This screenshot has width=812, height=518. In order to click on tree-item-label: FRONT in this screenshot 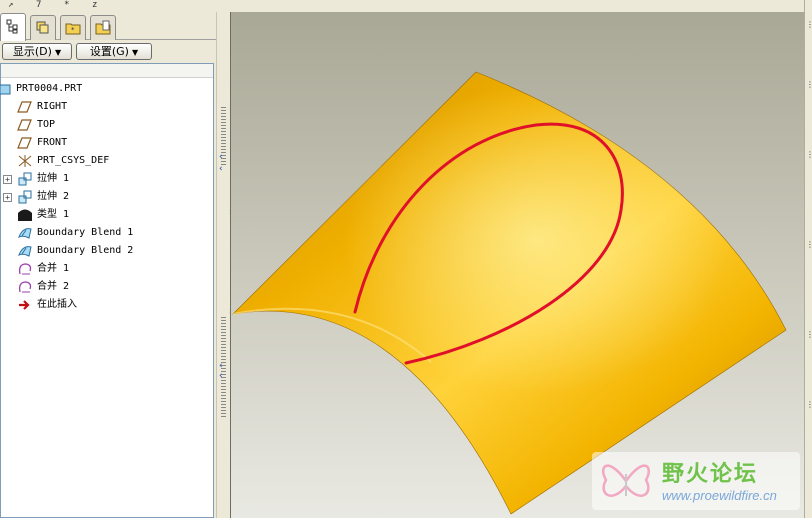, I will do `click(52, 142)`.